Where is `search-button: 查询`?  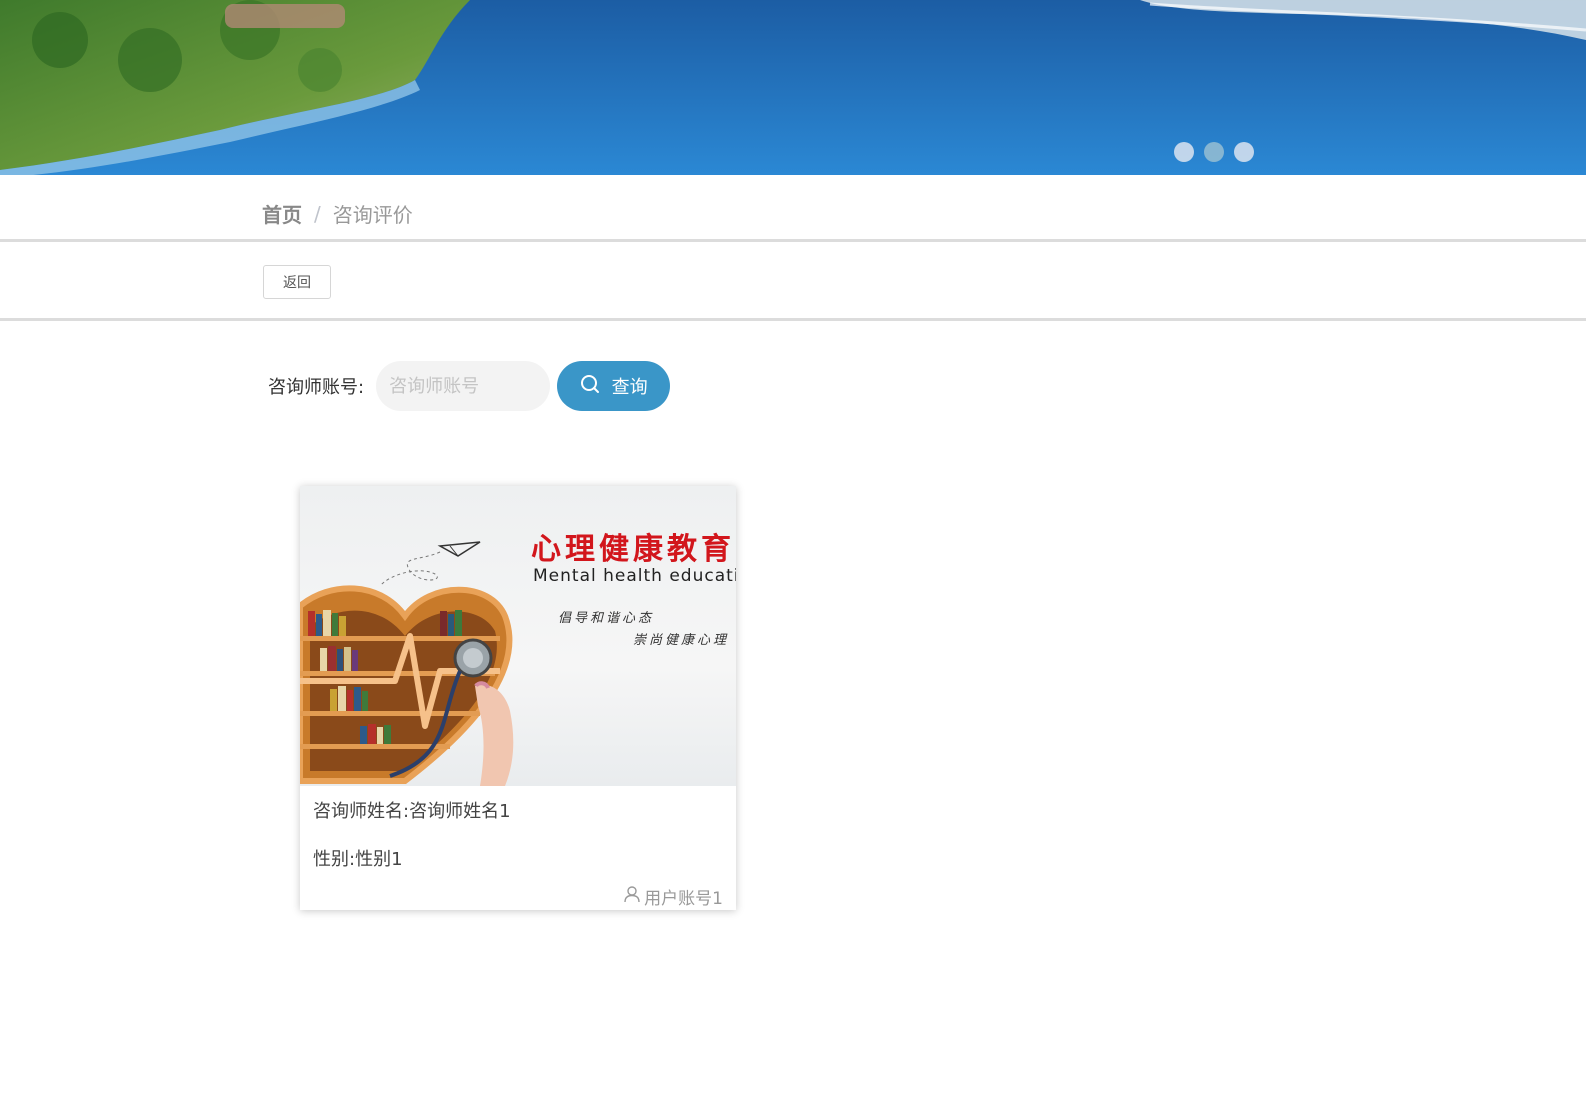
search-button: 查询 is located at coordinates (614, 386).